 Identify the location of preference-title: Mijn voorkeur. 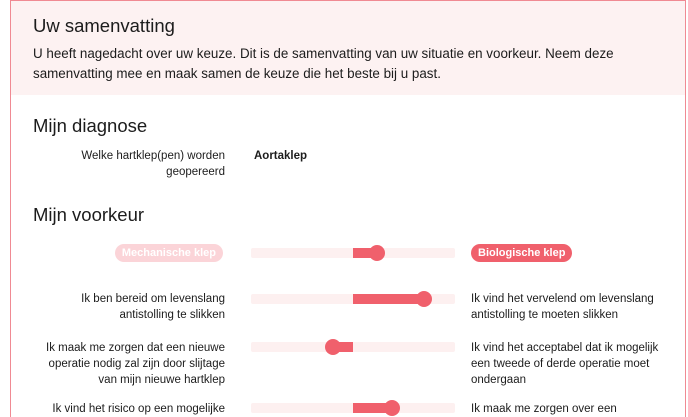
(89, 214).